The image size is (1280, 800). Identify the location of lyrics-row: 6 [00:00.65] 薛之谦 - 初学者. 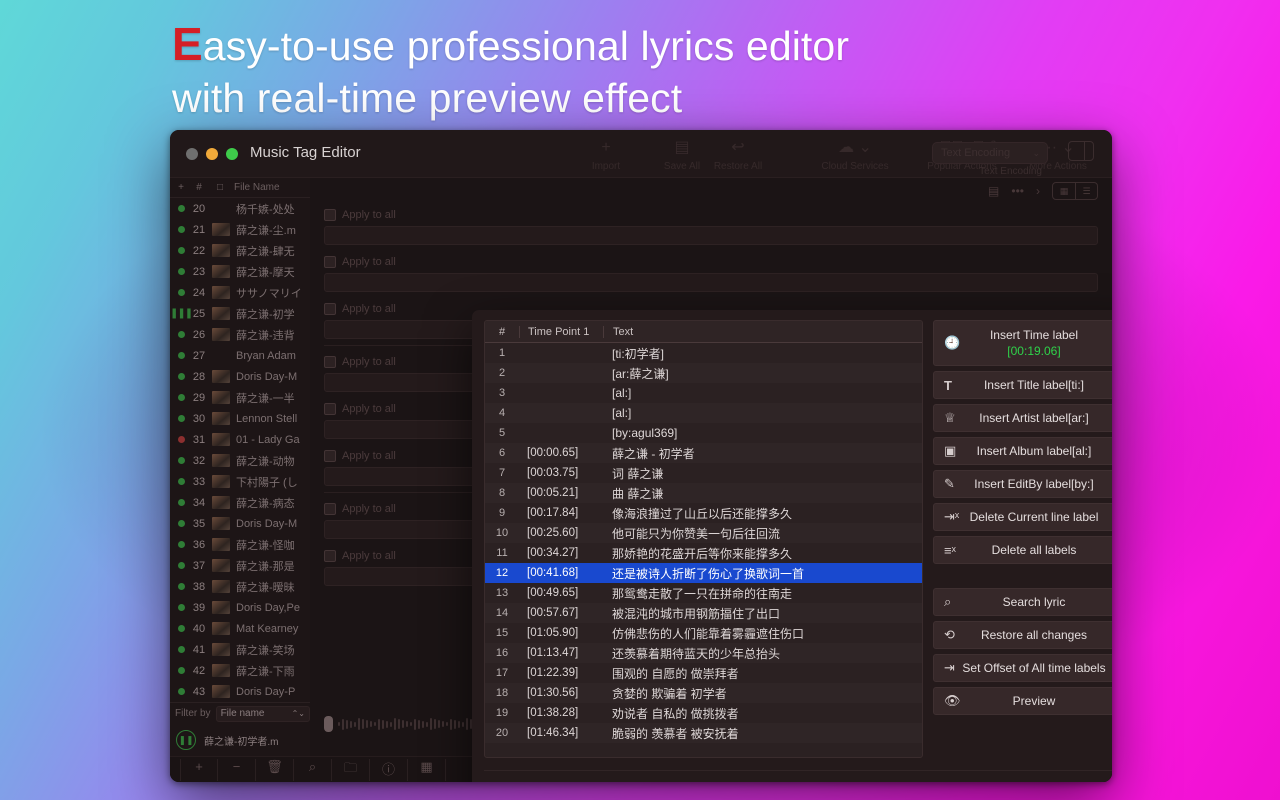
(703, 453).